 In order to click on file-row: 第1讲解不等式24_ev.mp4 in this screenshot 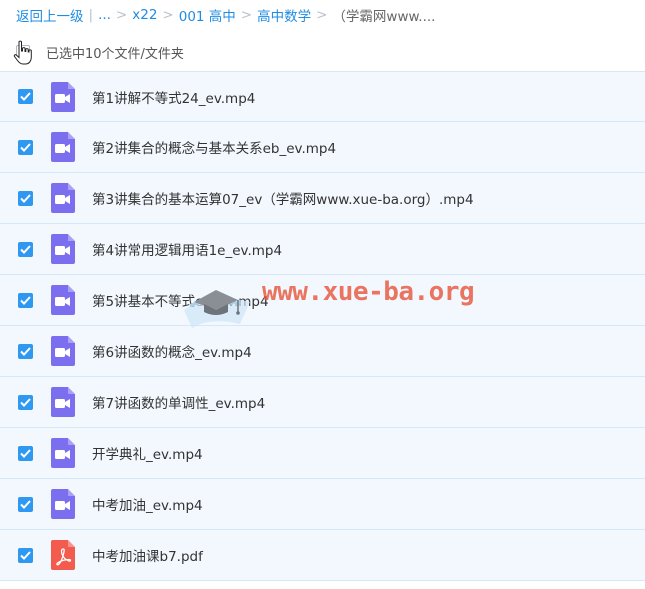, I will do `click(322, 96)`.